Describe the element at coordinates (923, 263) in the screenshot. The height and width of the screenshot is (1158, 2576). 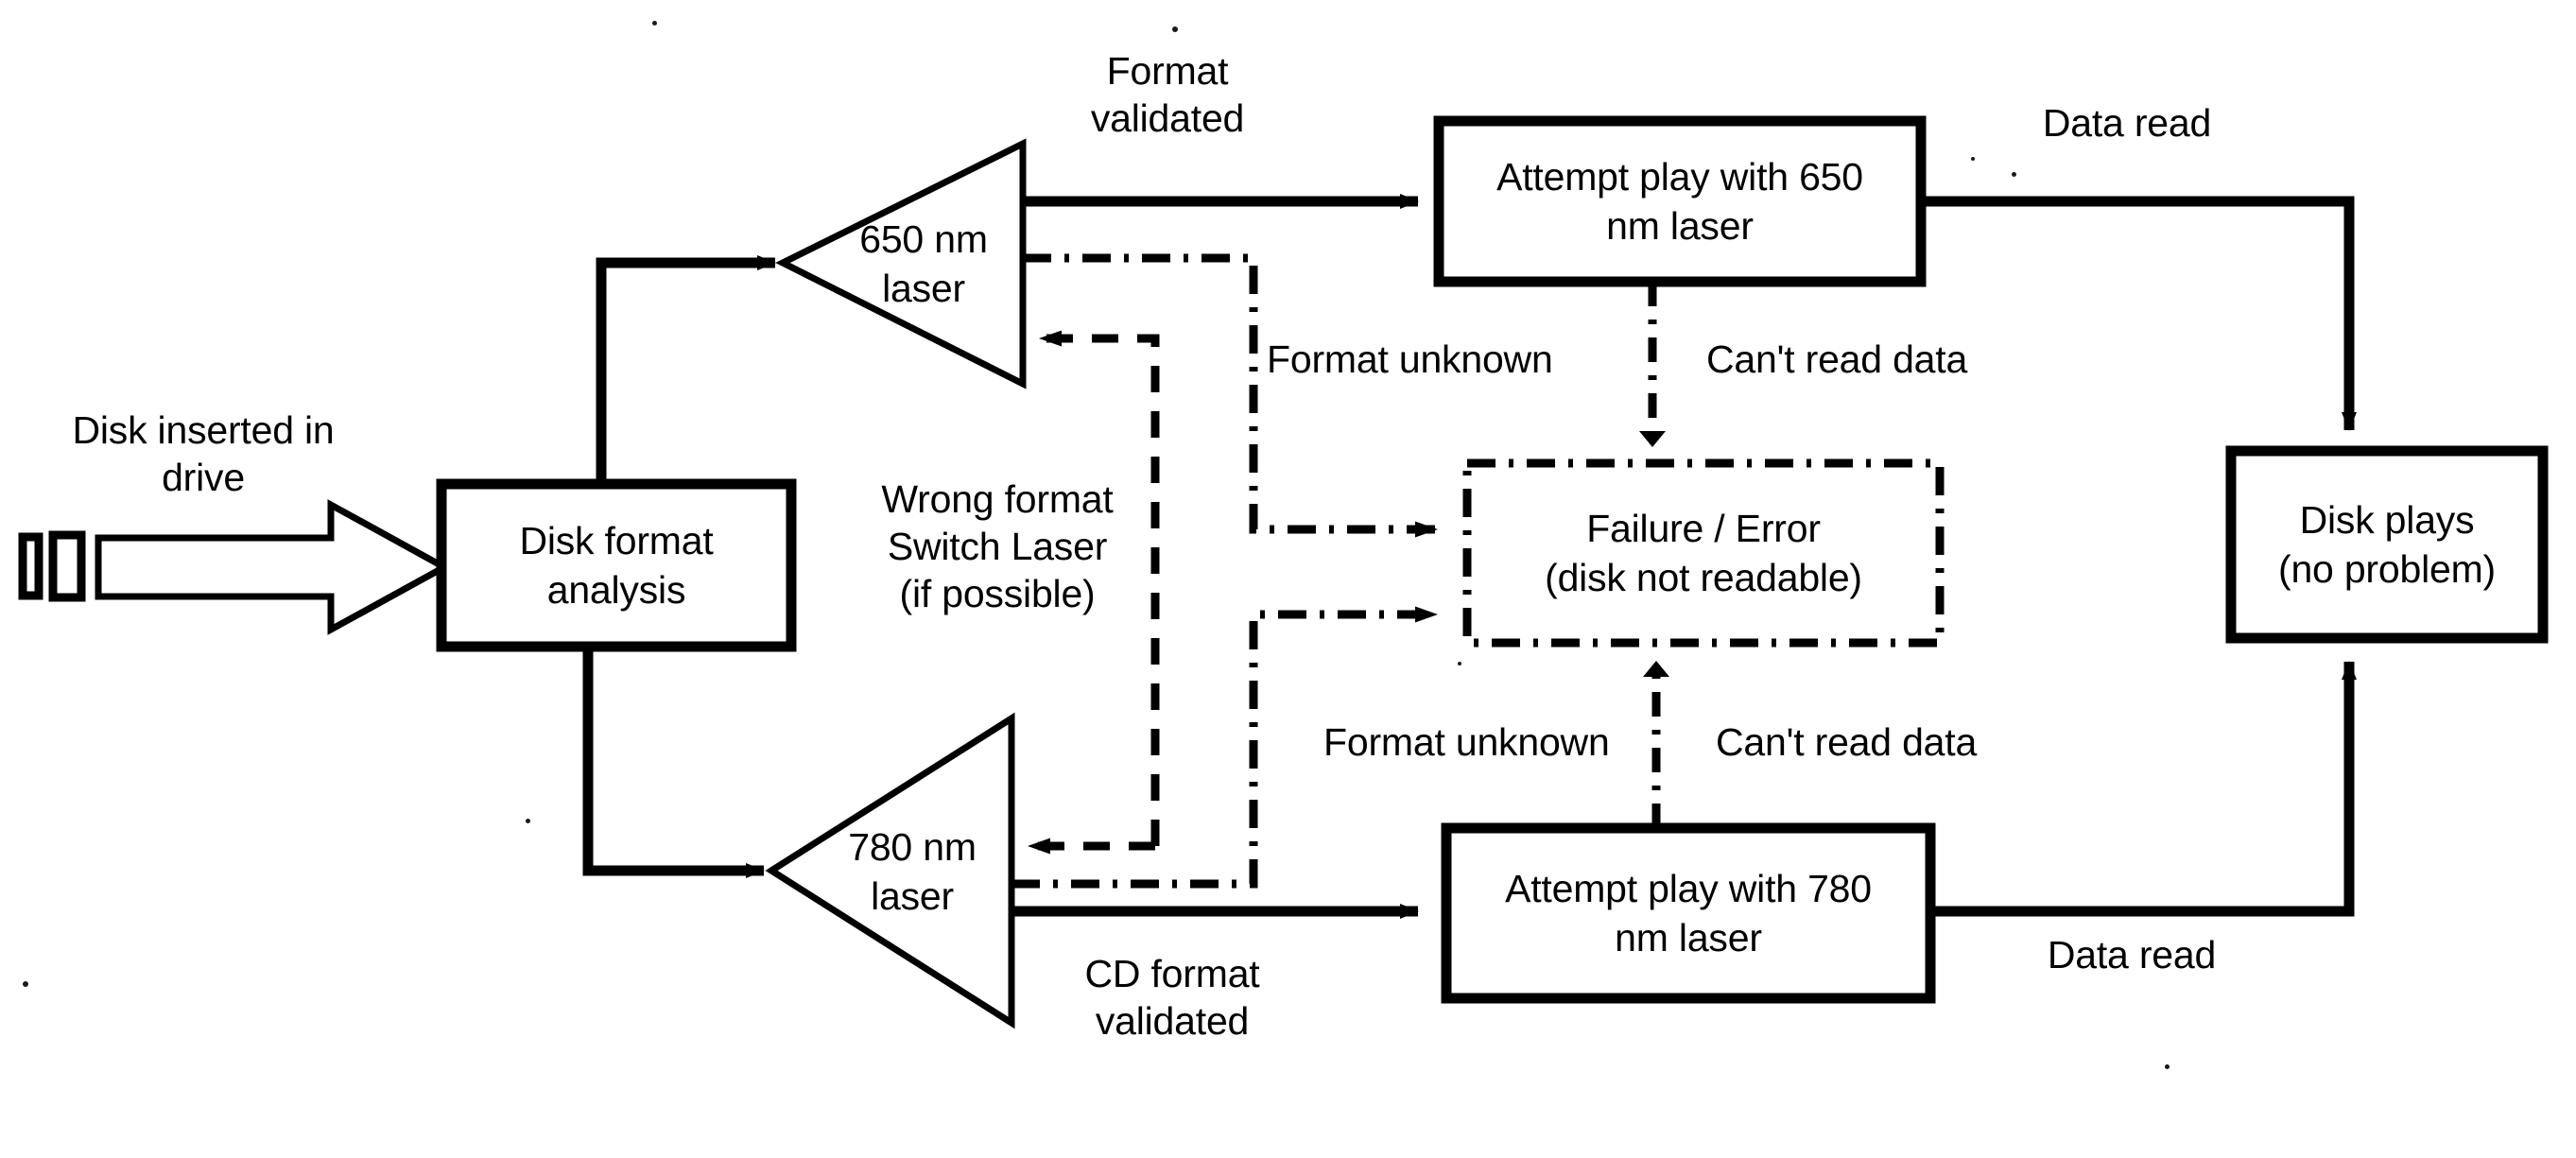
I see `laser-650-label: 650 nm laser` at that location.